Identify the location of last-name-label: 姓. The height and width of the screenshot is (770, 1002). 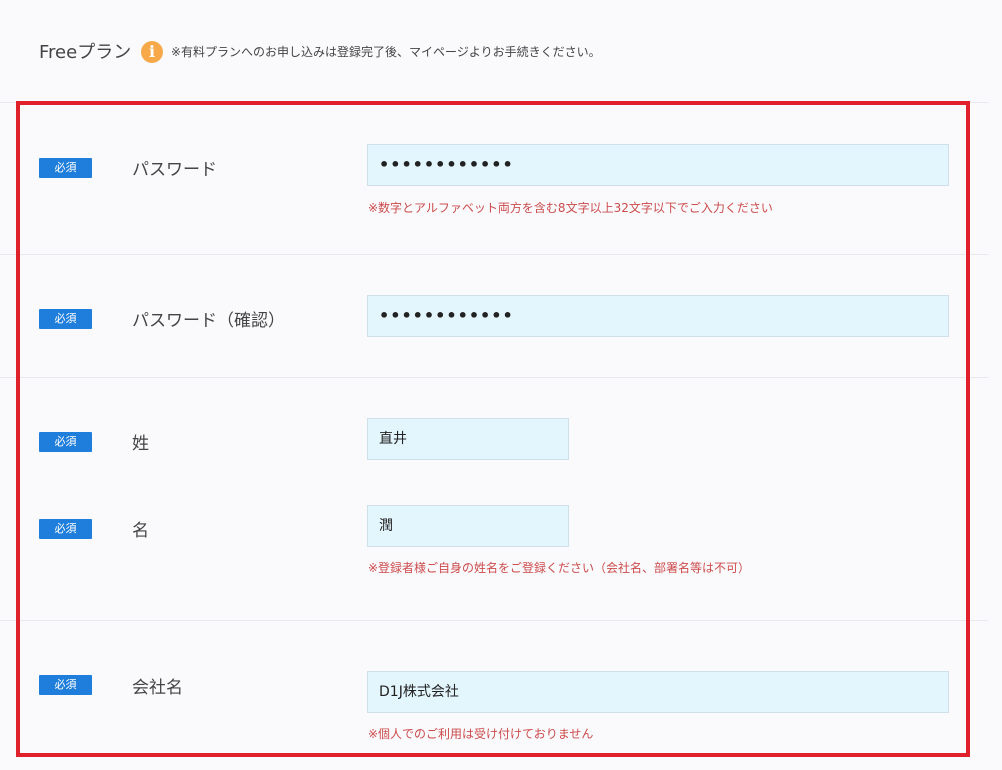
(140, 444).